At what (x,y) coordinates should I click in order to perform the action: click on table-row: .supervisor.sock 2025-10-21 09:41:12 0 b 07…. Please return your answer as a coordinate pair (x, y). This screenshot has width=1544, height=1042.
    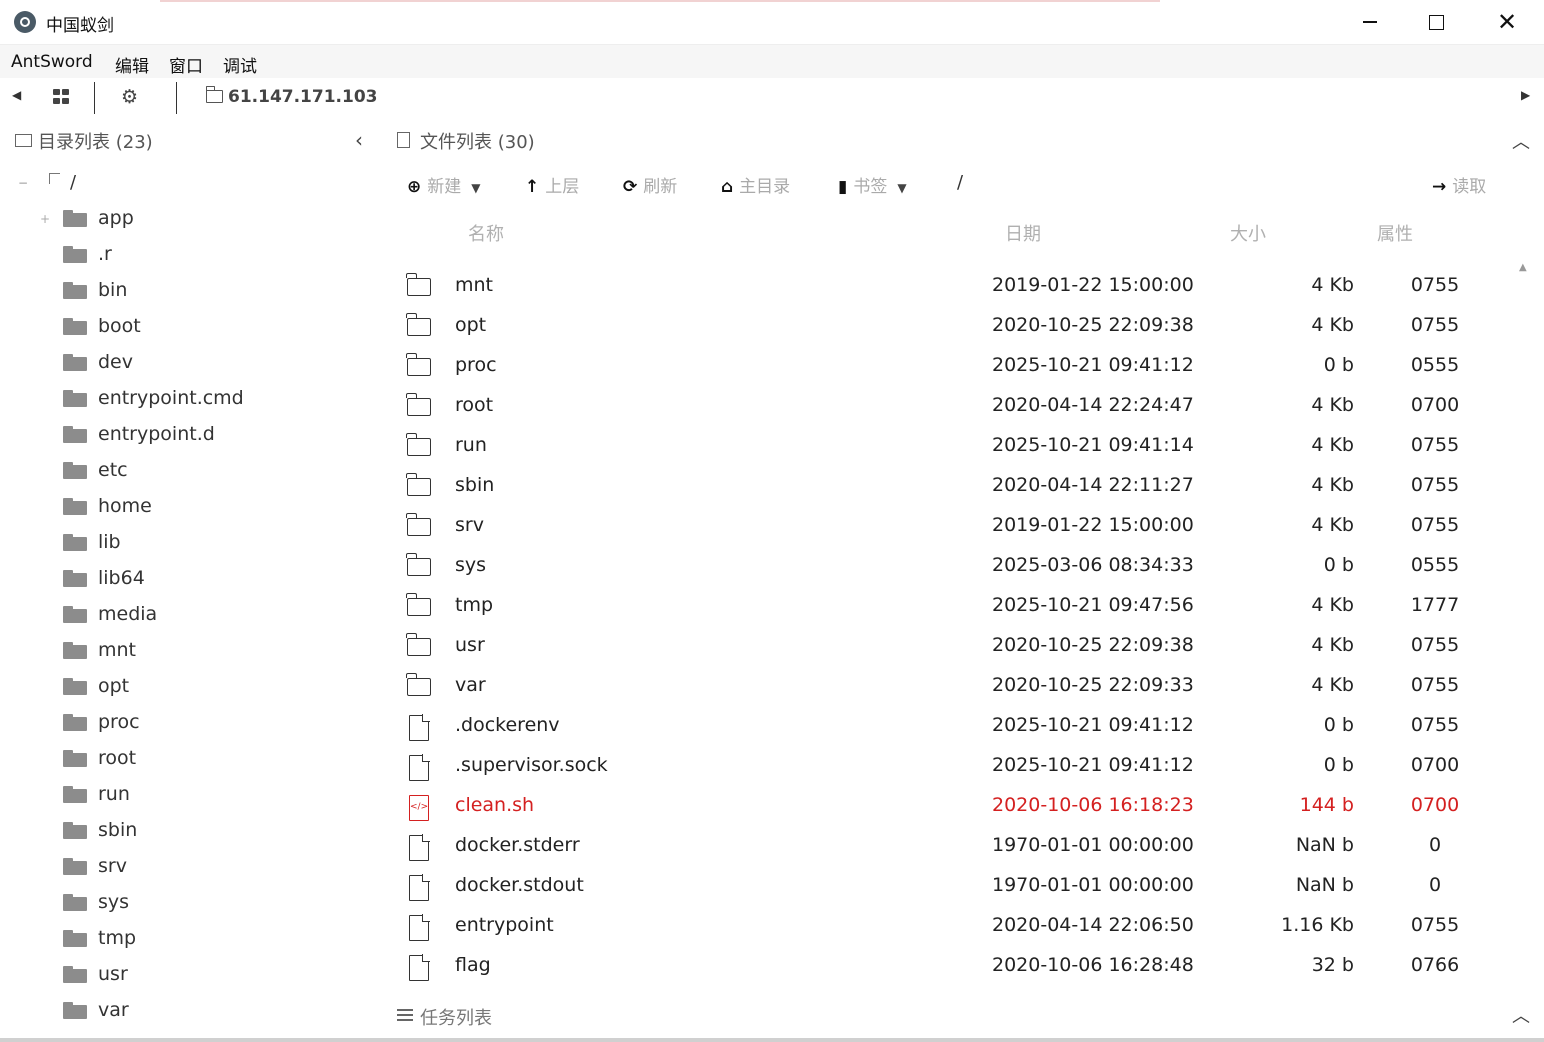
    Looking at the image, I should click on (960, 766).